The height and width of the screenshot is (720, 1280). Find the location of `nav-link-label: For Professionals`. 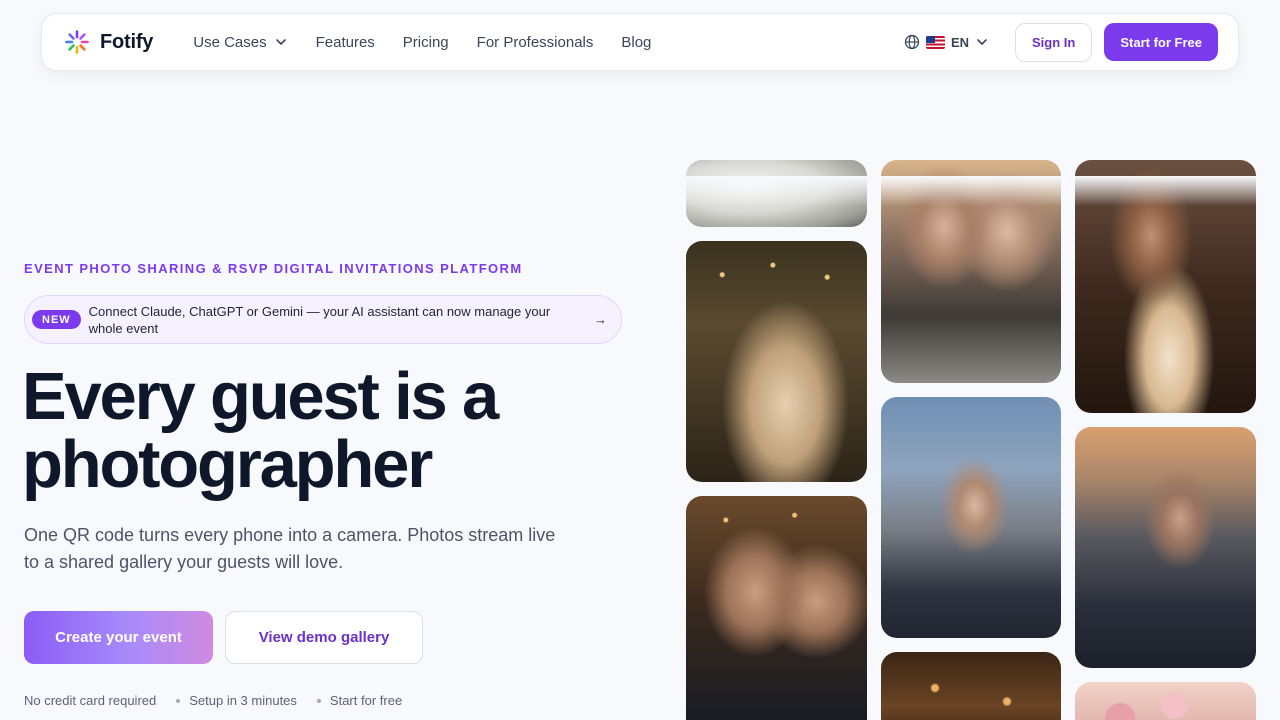

nav-link-label: For Professionals is located at coordinates (535, 42).